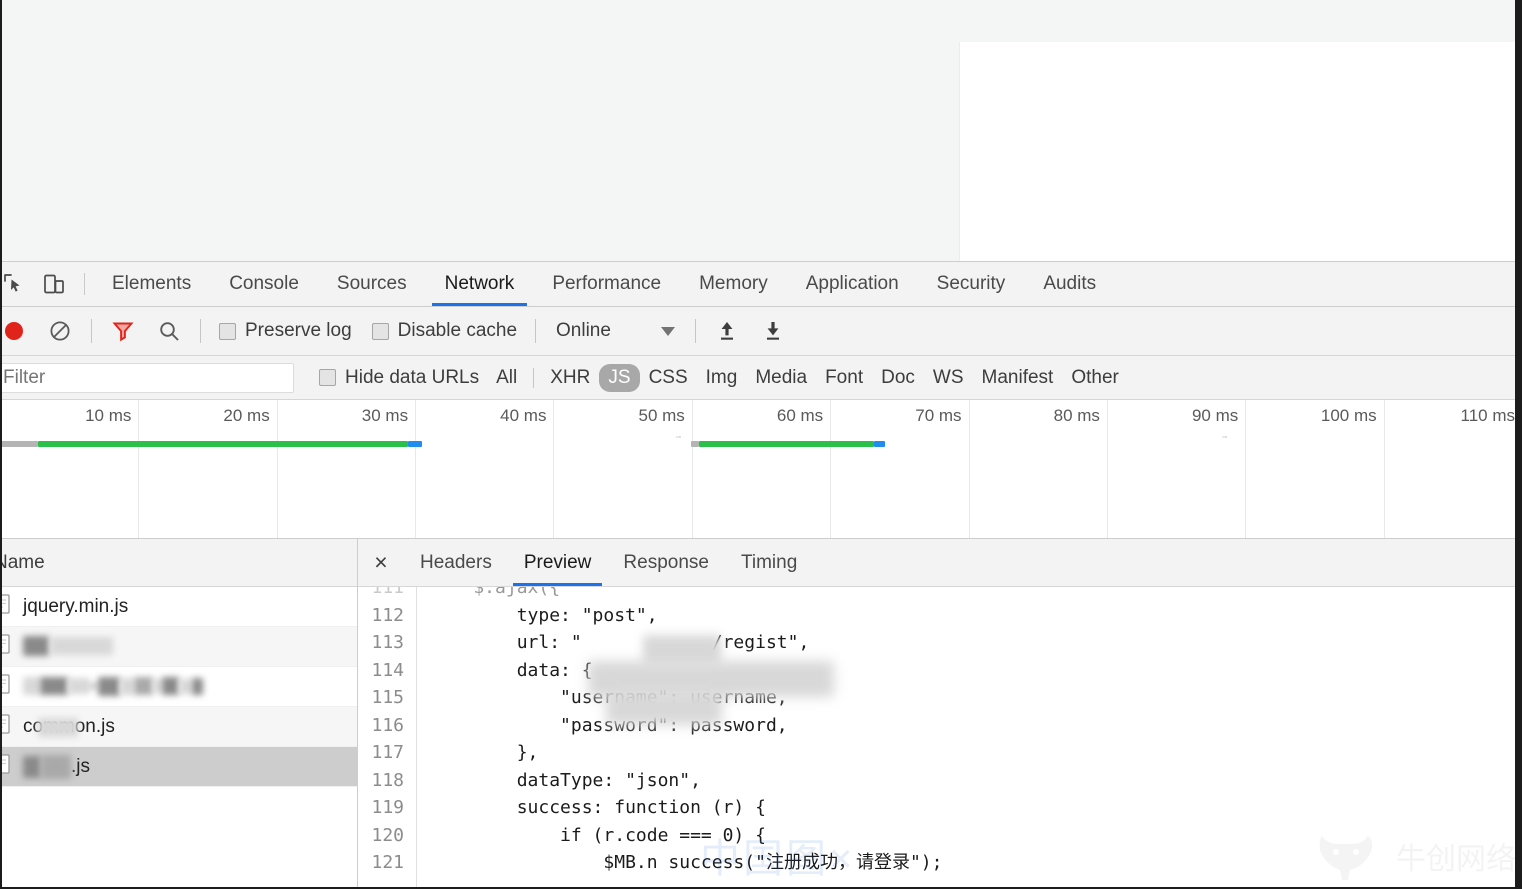 The width and height of the screenshot is (1522, 889). Describe the element at coordinates (56, 766) in the screenshot. I see `request-name: .js` at that location.